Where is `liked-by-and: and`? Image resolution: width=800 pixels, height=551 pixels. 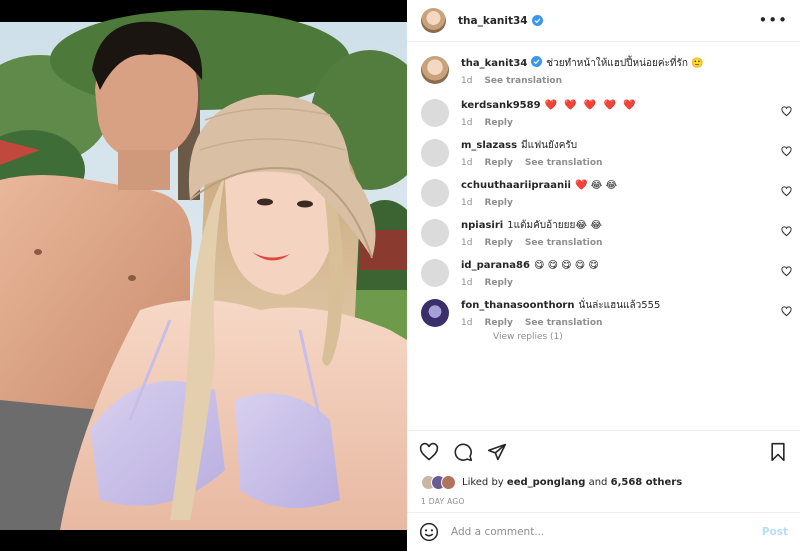 liked-by-and: and is located at coordinates (598, 482).